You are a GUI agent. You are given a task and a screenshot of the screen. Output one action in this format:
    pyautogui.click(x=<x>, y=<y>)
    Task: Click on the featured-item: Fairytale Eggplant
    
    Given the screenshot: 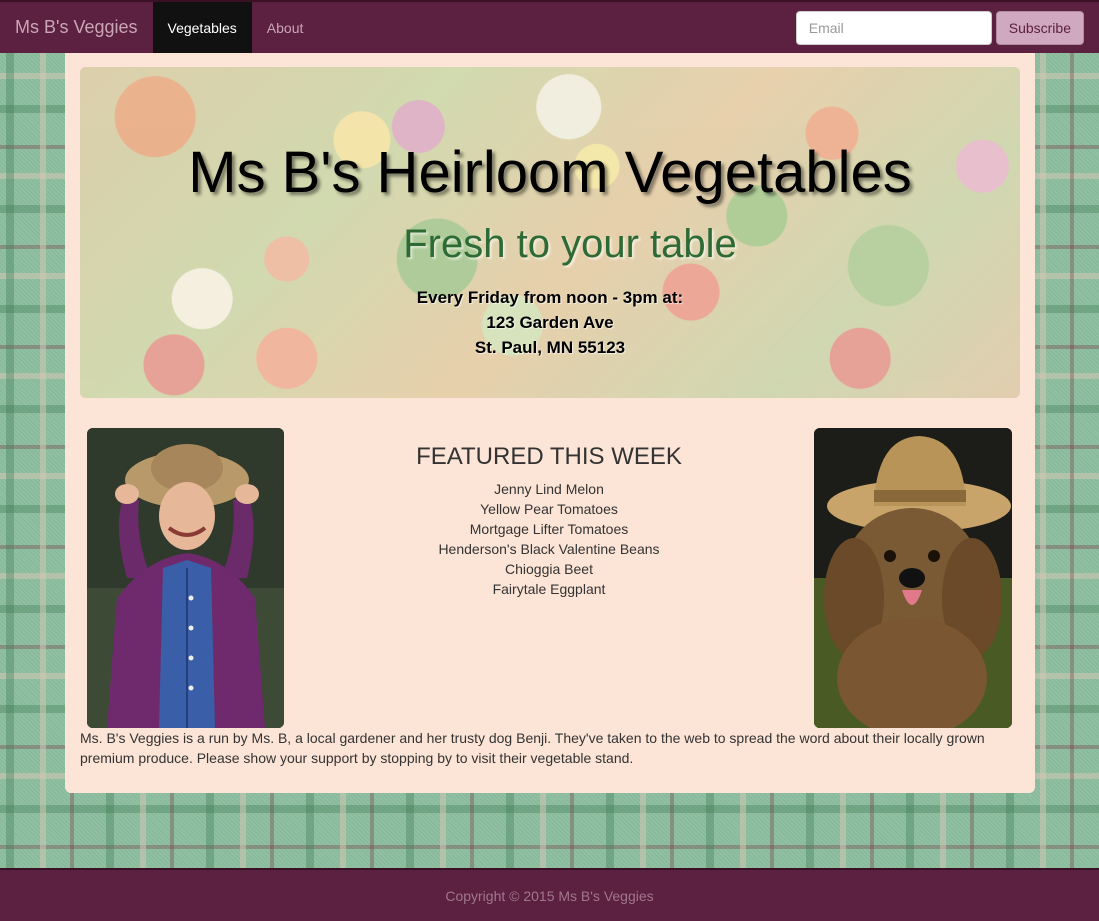 What is the action you would take?
    pyautogui.click(x=549, y=589)
    